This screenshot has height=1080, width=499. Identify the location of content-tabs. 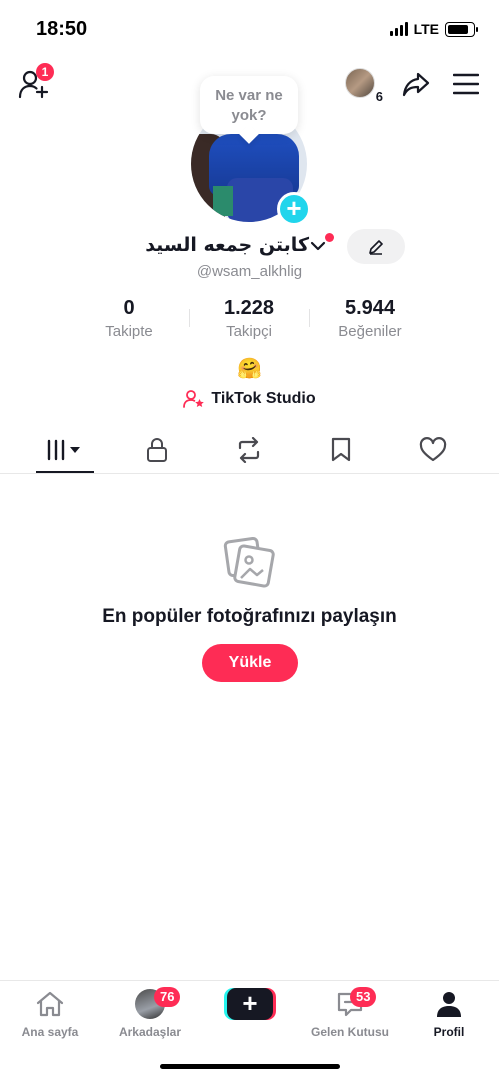
(249, 450).